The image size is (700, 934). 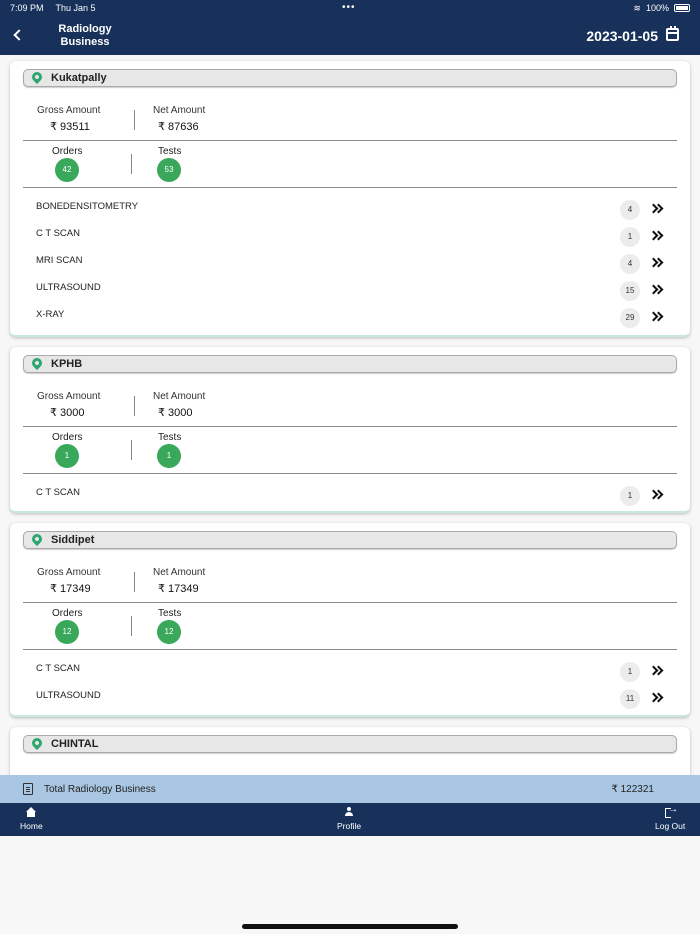 What do you see at coordinates (671, 811) in the screenshot?
I see `logout-icon` at bounding box center [671, 811].